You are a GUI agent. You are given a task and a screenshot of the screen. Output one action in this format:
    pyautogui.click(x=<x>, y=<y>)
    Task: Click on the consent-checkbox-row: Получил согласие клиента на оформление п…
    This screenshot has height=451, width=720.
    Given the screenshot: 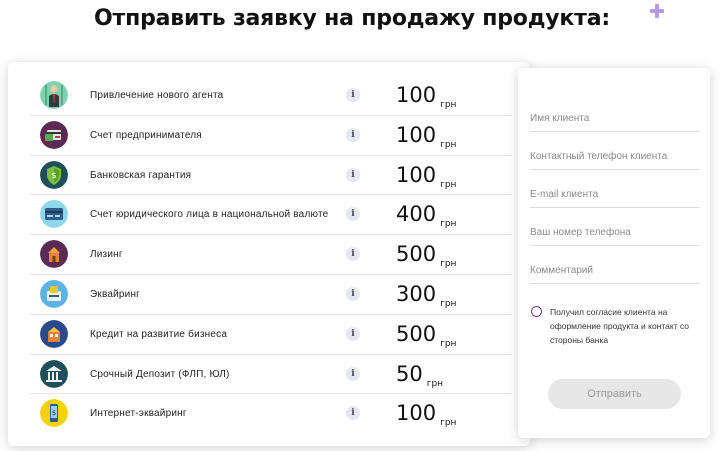 What is the action you would take?
    pyautogui.click(x=614, y=326)
    